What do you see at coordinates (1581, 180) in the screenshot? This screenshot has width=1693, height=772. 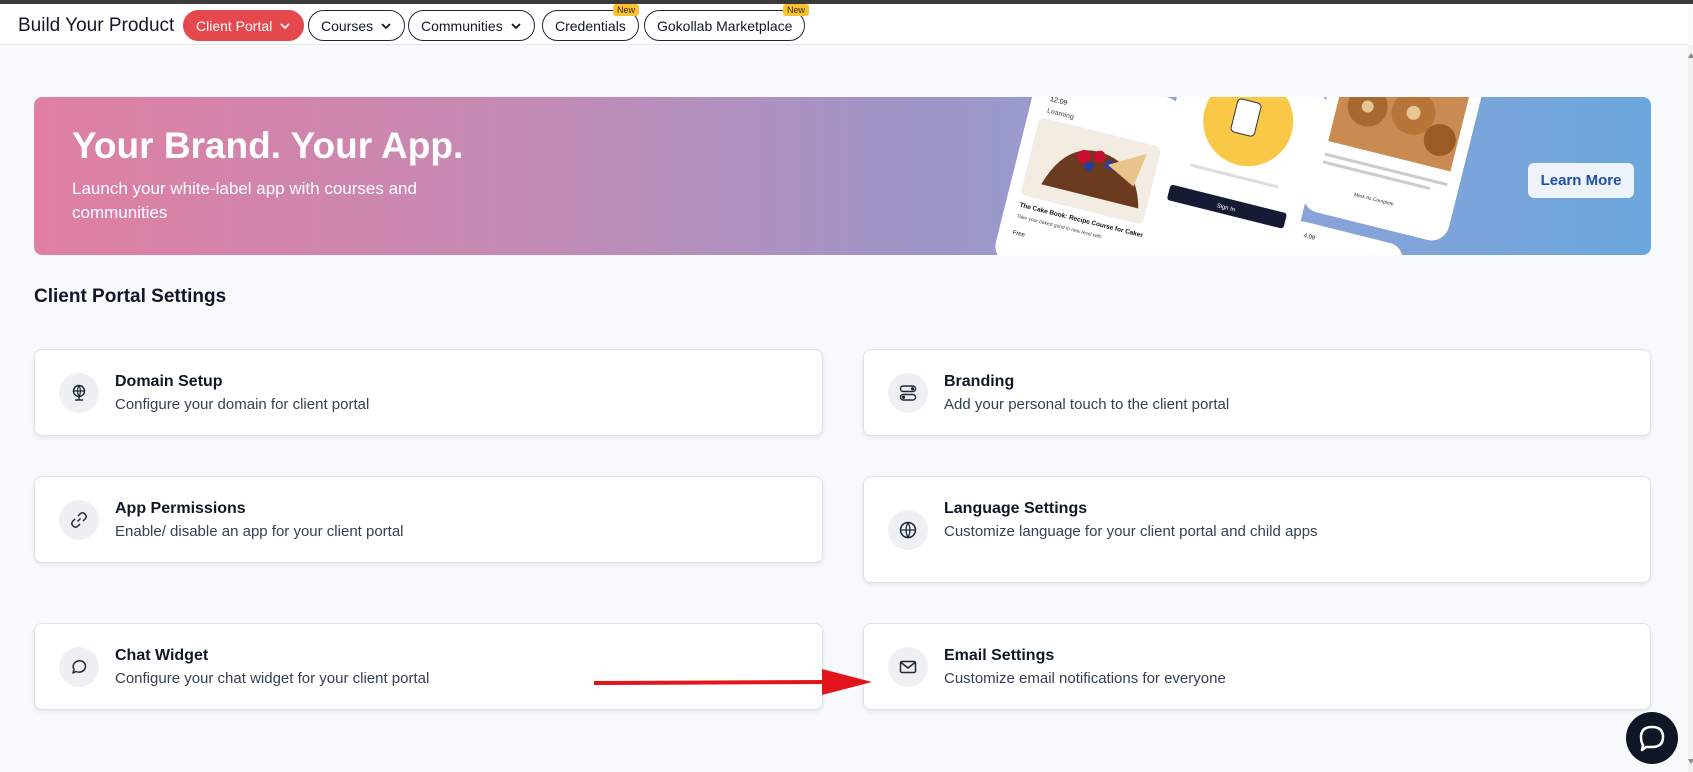 I see `learn-more-button: Learn More` at bounding box center [1581, 180].